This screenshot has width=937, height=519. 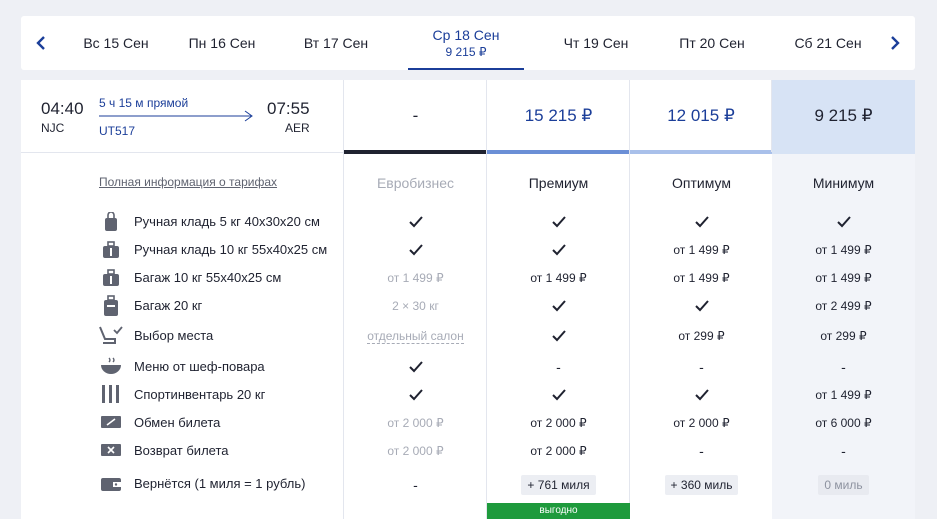 What do you see at coordinates (117, 131) in the screenshot?
I see `flight-number: UT517` at bounding box center [117, 131].